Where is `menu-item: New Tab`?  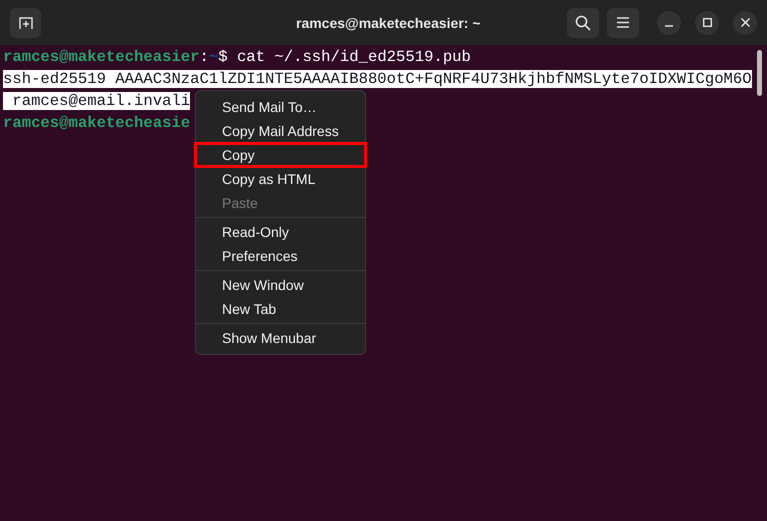 menu-item: New Tab is located at coordinates (280, 309).